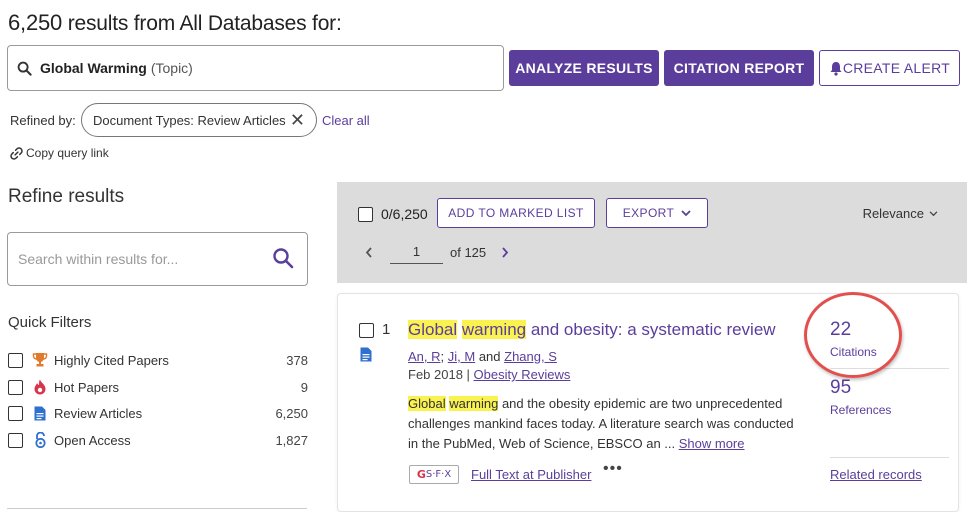  What do you see at coordinates (516, 213) in the screenshot?
I see `add-to-marked-list-button: ADD TO MARKED LIST` at bounding box center [516, 213].